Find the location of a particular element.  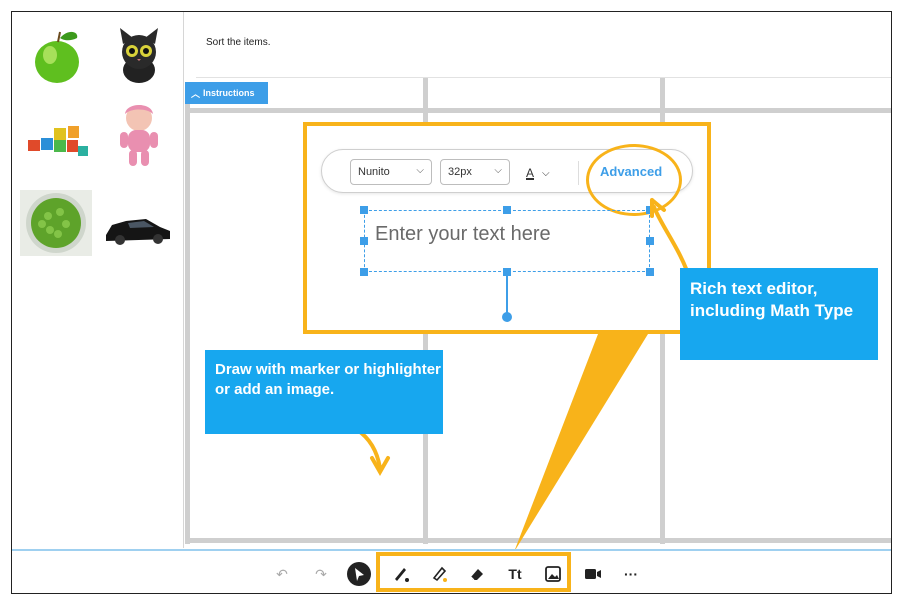

text-tool-icon: Tt is located at coordinates (515, 574).